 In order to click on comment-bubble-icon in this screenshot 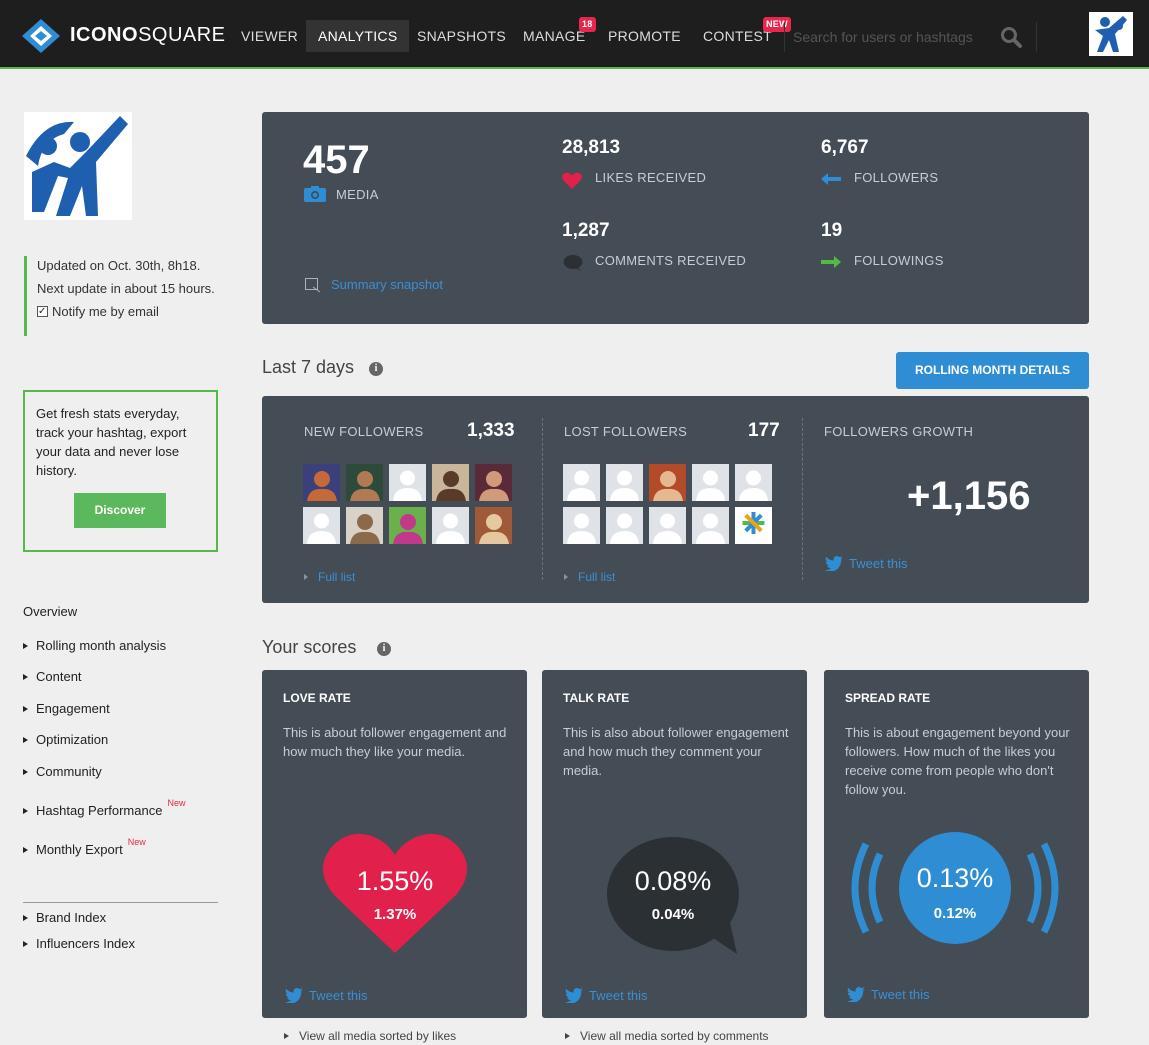, I will do `click(573, 263)`.